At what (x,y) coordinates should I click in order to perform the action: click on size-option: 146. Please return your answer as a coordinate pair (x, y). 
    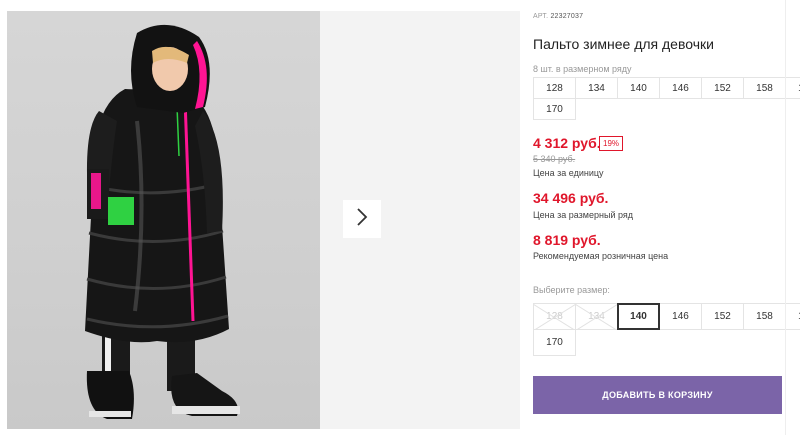
    Looking at the image, I should click on (680, 316).